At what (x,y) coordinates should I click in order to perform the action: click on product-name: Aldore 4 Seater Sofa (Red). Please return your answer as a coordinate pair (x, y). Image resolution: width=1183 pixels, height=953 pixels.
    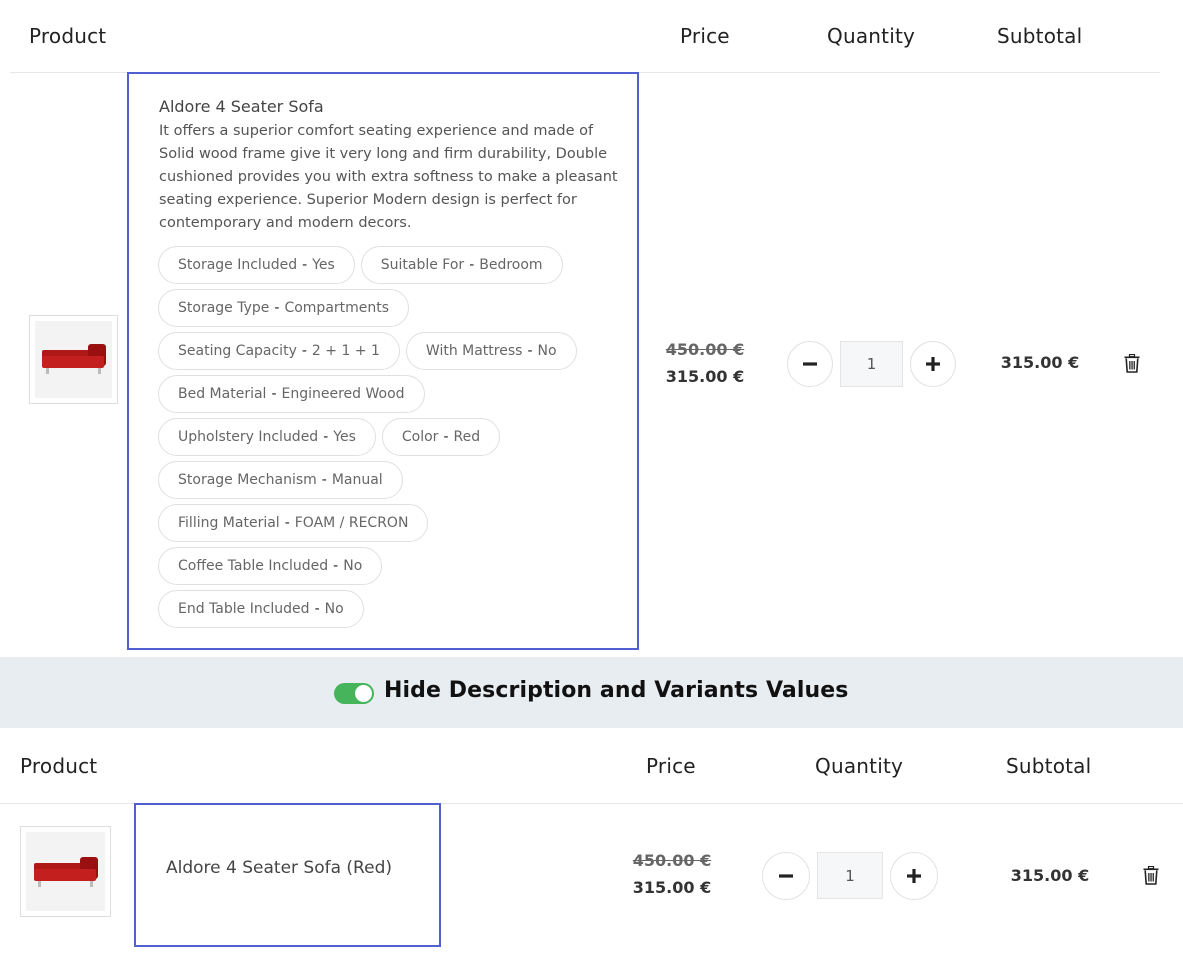
    Looking at the image, I should click on (279, 868).